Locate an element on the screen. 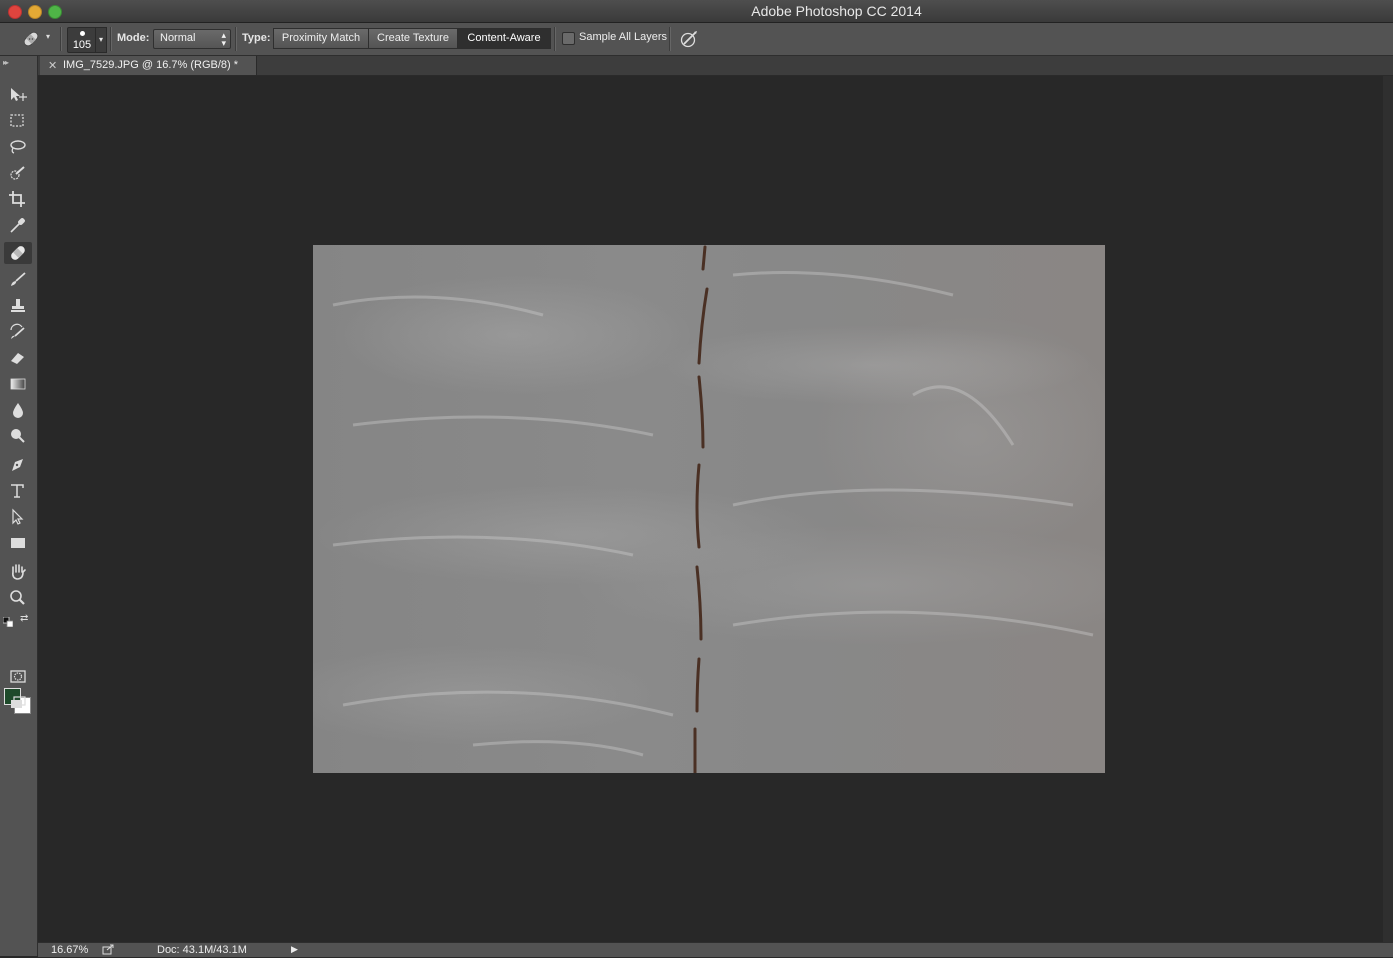  document-tab: ✕ IMG_7529.JPG @ 16.7% (RGB/8) * is located at coordinates (148, 65).